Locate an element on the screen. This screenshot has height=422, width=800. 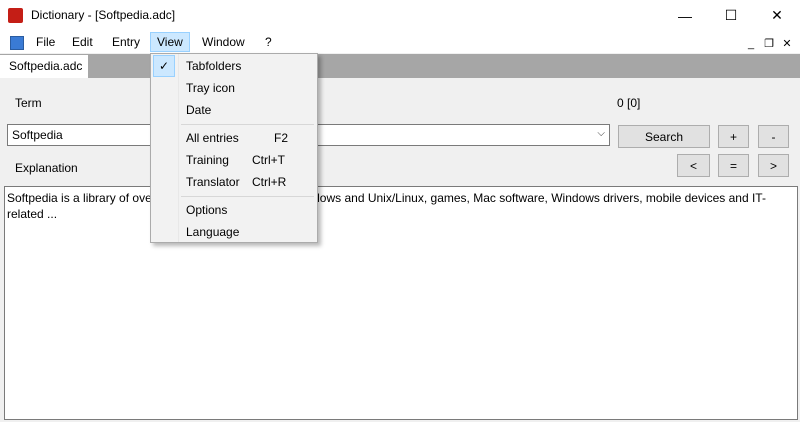
menu-item-label: Date is located at coordinates (199, 110).